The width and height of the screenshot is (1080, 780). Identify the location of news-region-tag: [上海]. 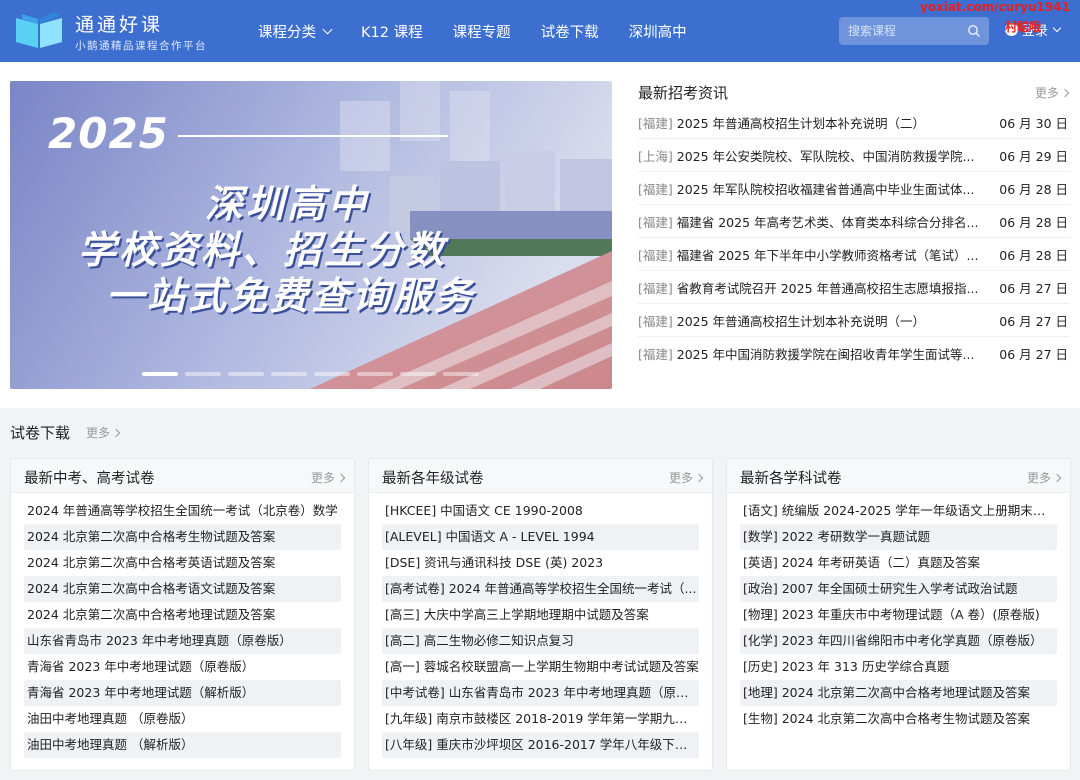
(655, 156).